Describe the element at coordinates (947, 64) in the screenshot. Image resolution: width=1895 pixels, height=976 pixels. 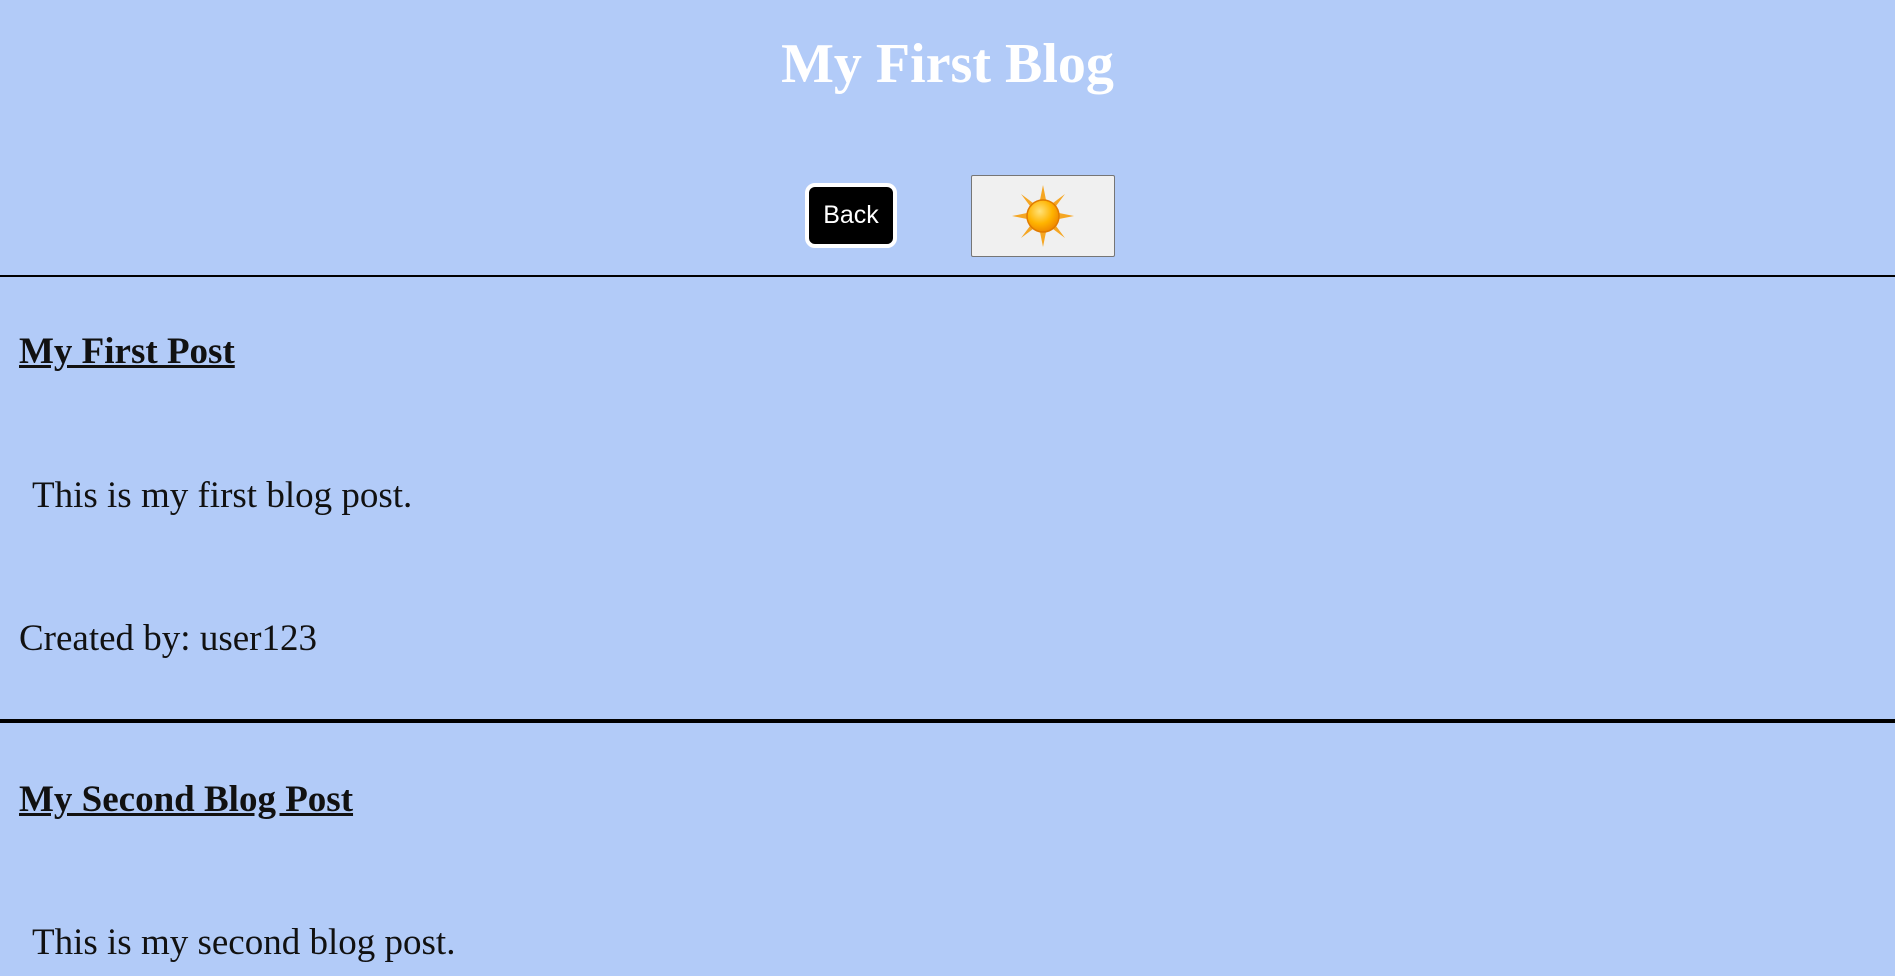
I see `page-title: My First Blog` at that location.